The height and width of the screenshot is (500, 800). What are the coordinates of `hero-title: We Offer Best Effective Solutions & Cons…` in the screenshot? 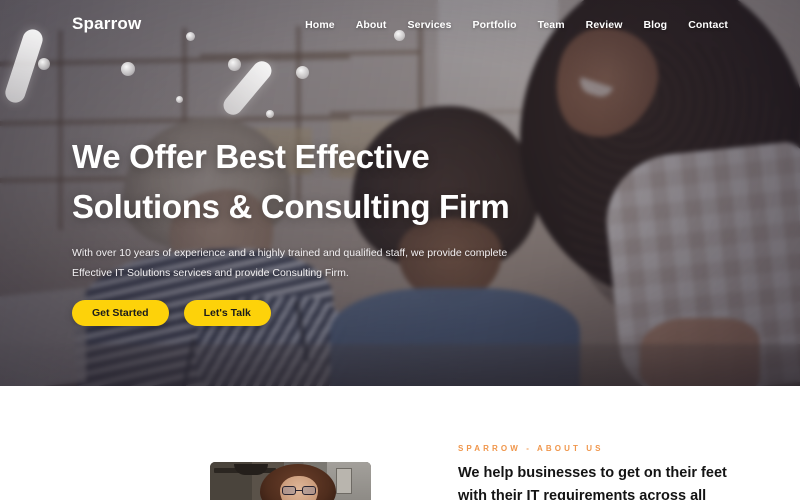 It's located at (307, 182).